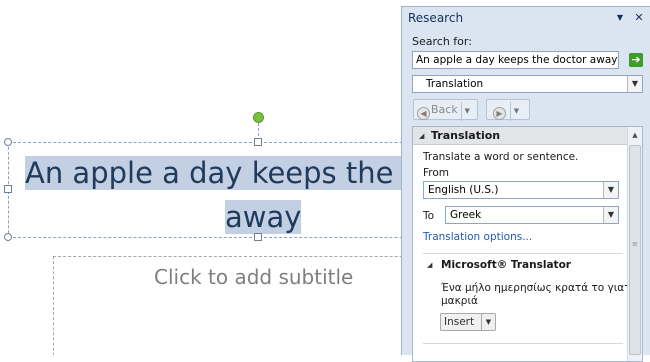 The width and height of the screenshot is (650, 362). What do you see at coordinates (635, 135) in the screenshot?
I see `scroll-up-icon: ▲` at bounding box center [635, 135].